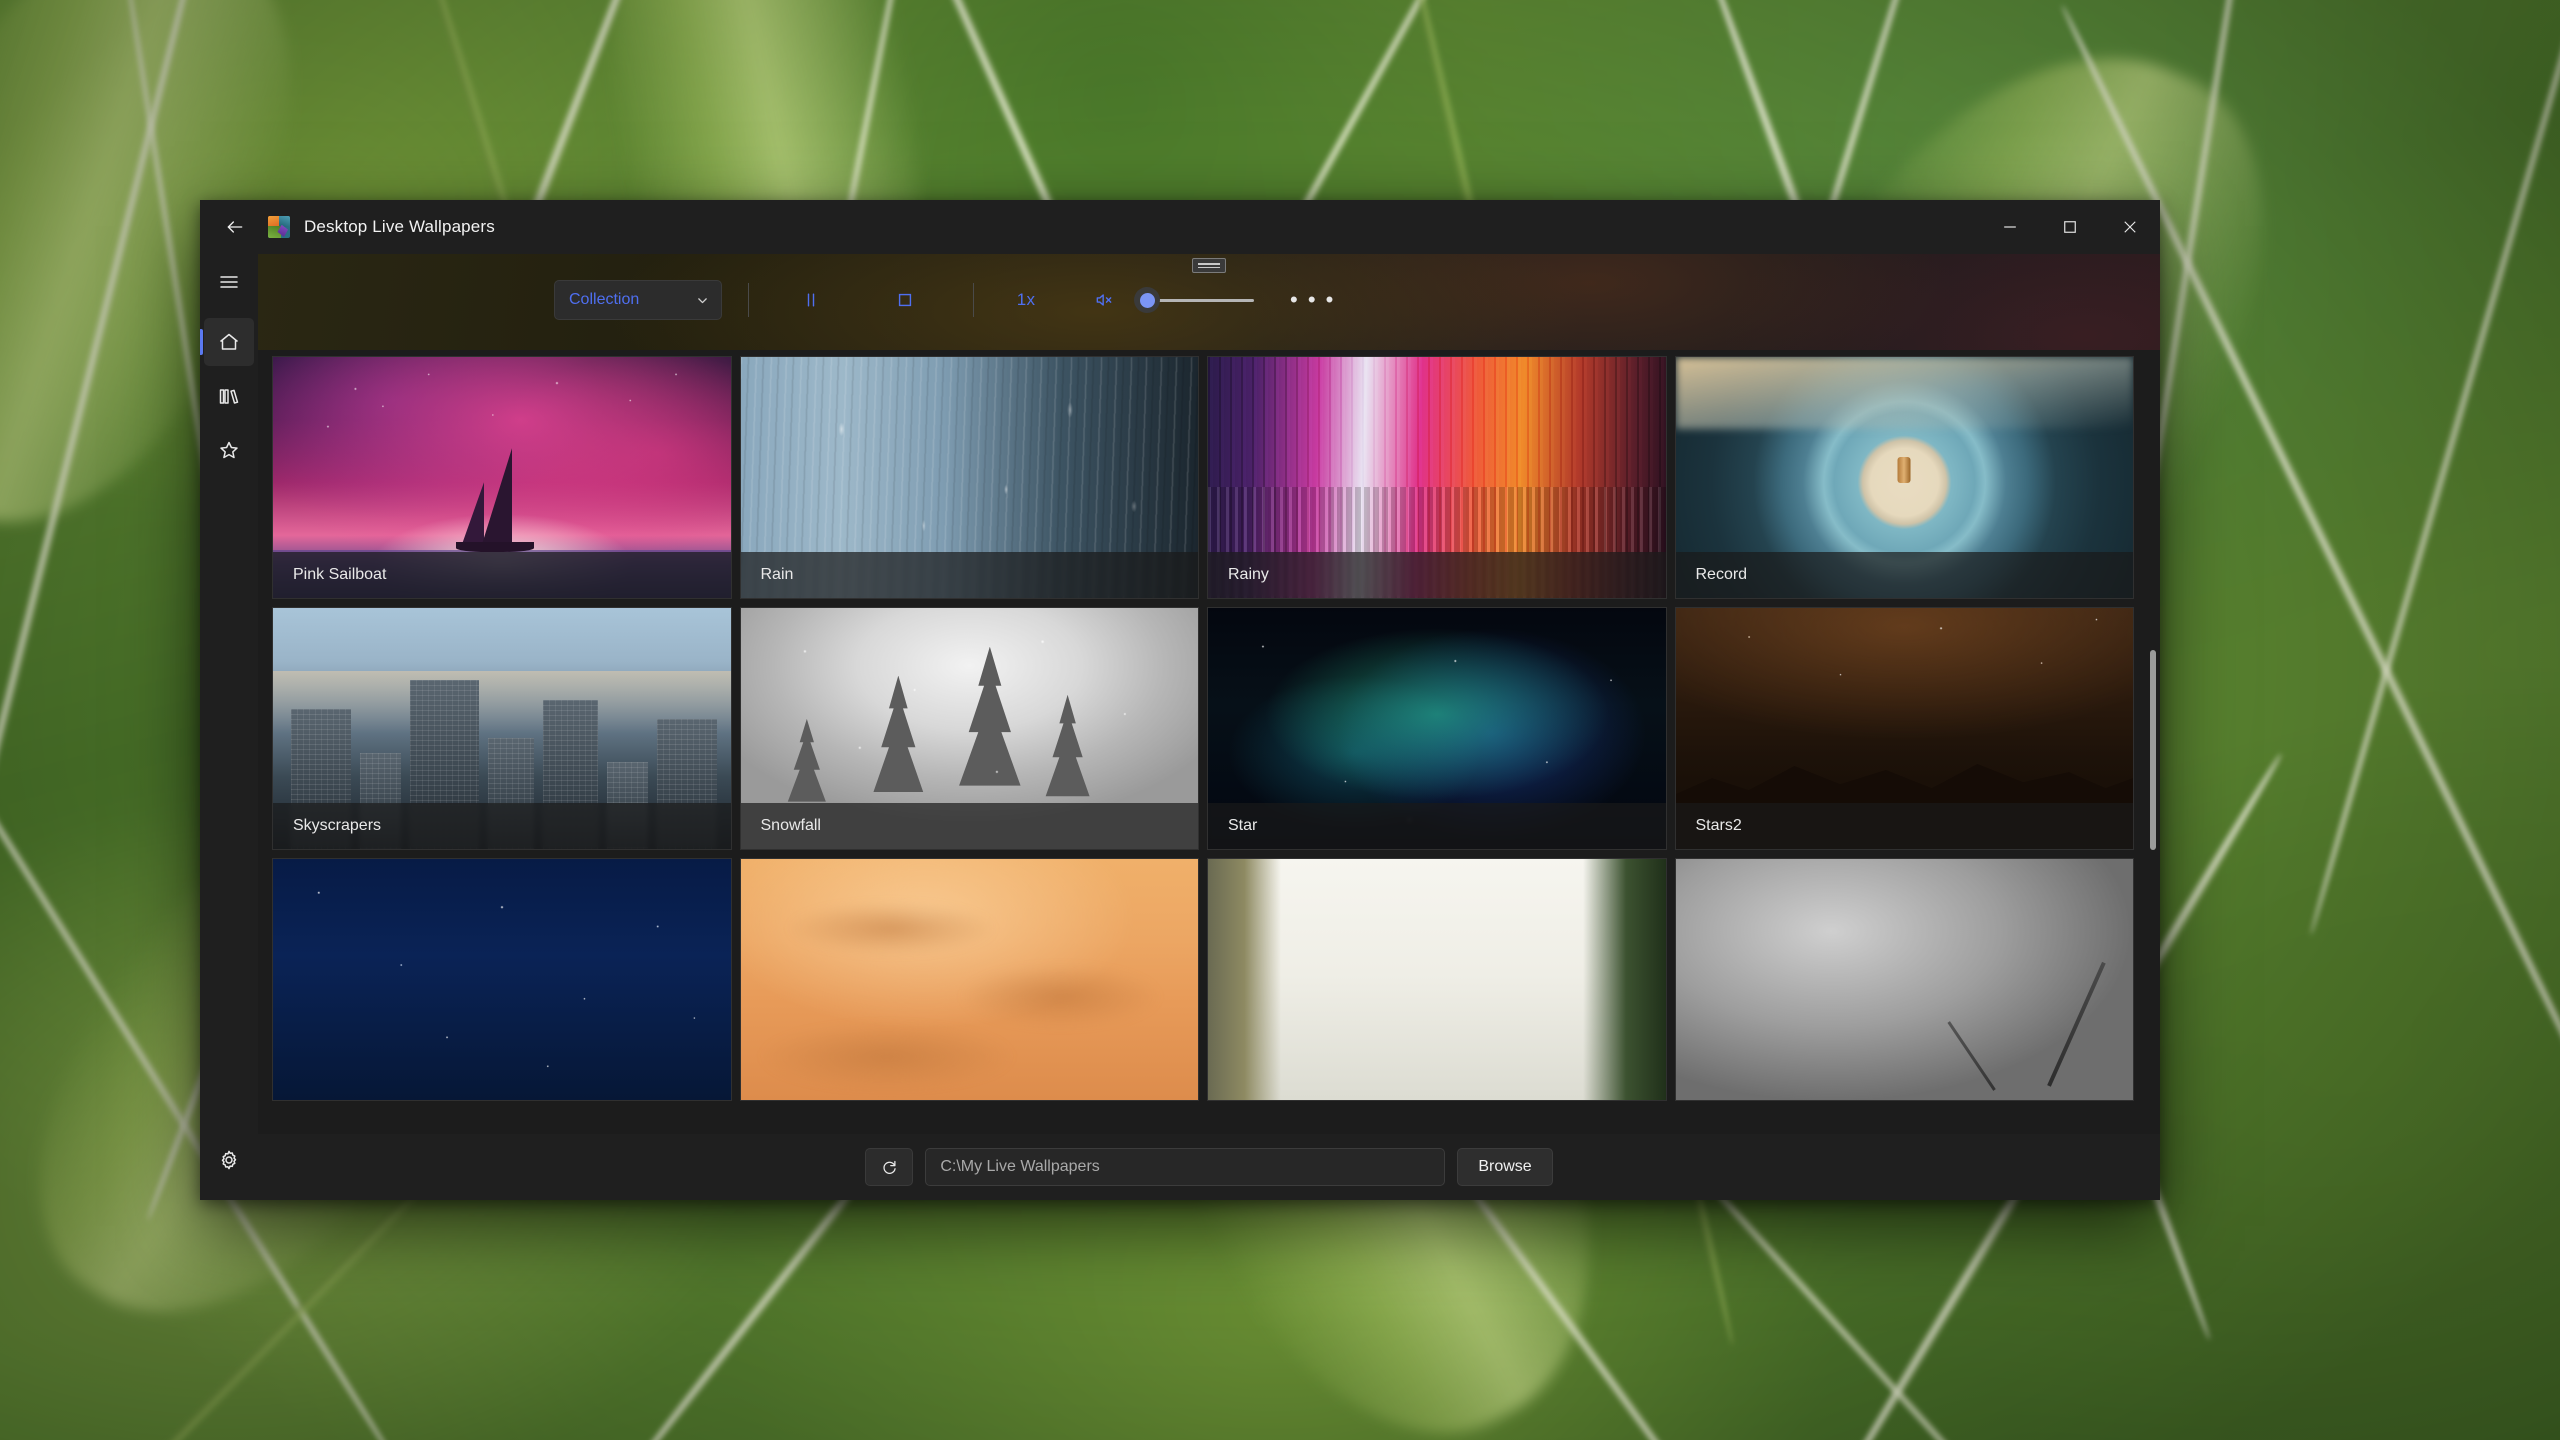  I want to click on back-arrow-icon, so click(235, 227).